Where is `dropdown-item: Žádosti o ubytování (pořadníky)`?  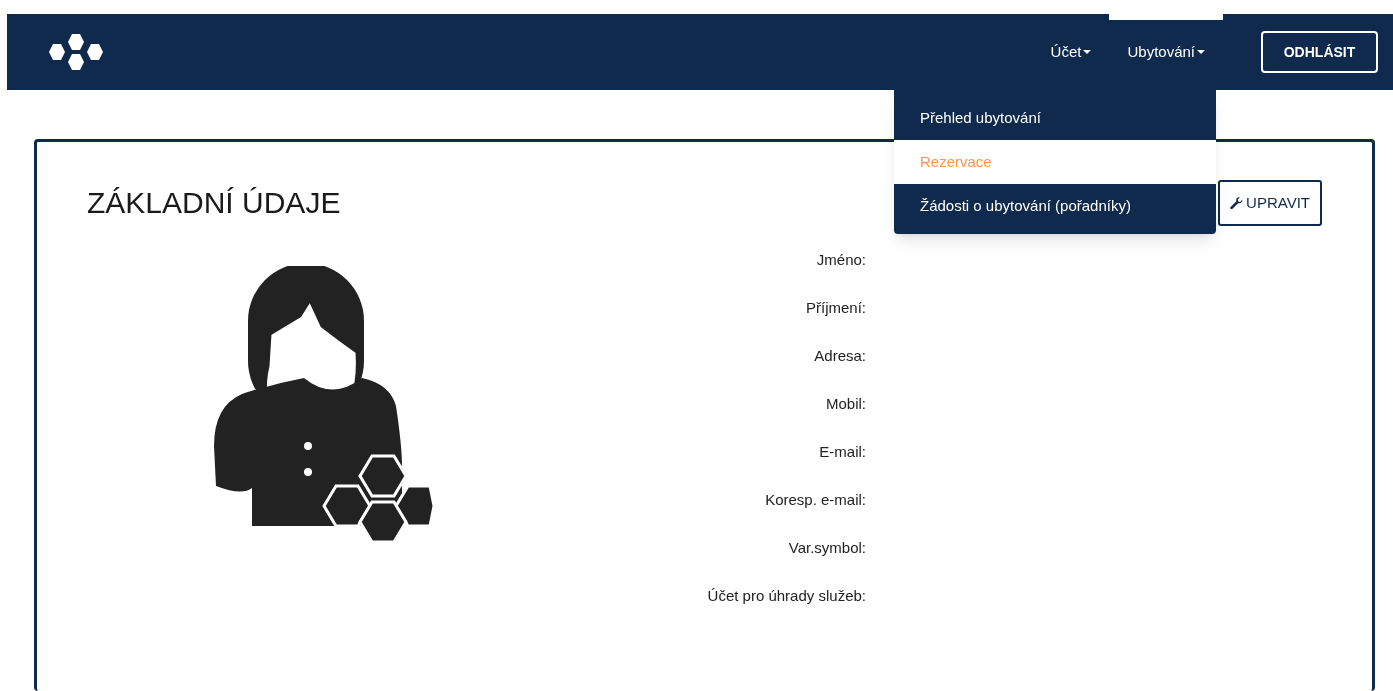 dropdown-item: Žádosti o ubytování (pořadníky) is located at coordinates (1055, 206).